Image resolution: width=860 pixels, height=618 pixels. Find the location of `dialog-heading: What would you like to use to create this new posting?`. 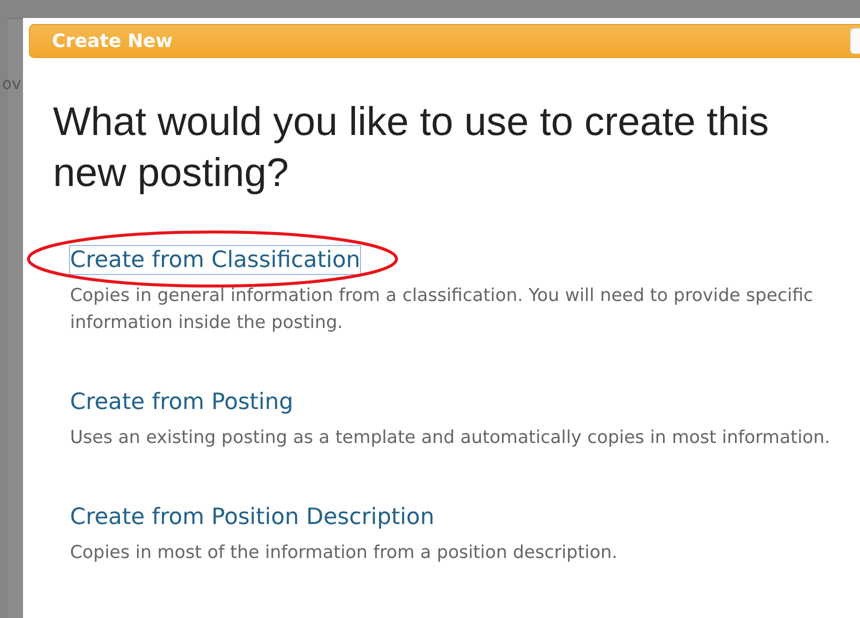

dialog-heading: What would you like to use to create this new posting? is located at coordinates (411, 148).